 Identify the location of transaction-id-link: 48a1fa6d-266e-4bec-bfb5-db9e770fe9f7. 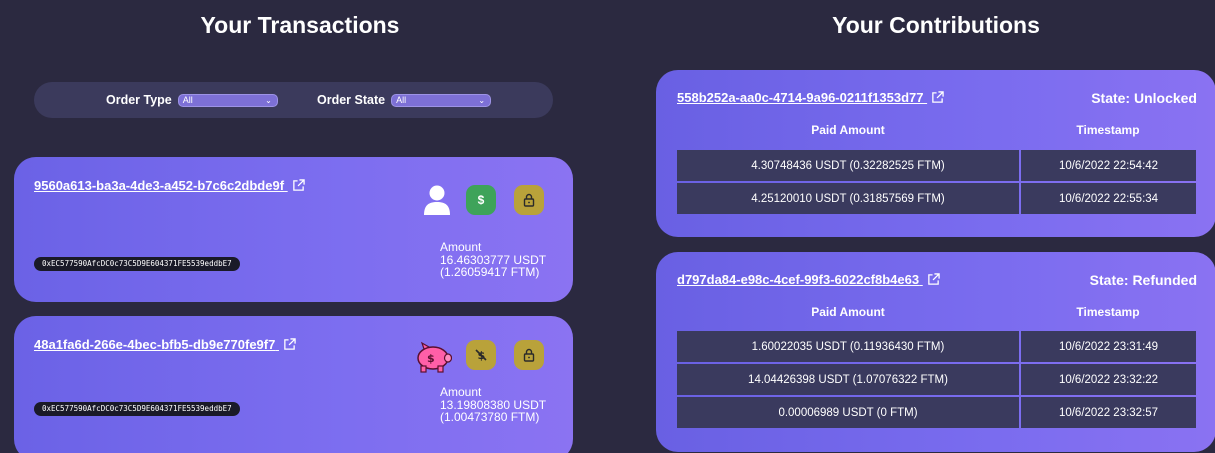
(165, 344).